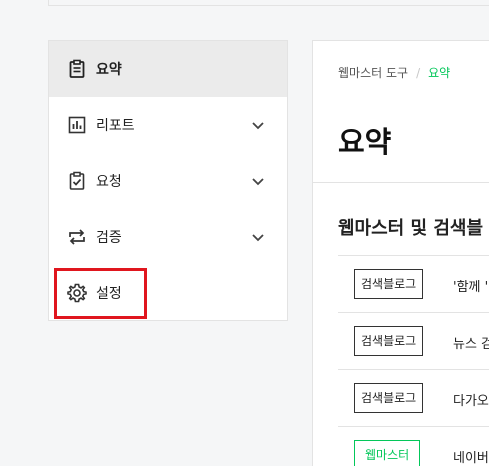  What do you see at coordinates (109, 182) in the screenshot?
I see `sidebar-item-label: 요청` at bounding box center [109, 182].